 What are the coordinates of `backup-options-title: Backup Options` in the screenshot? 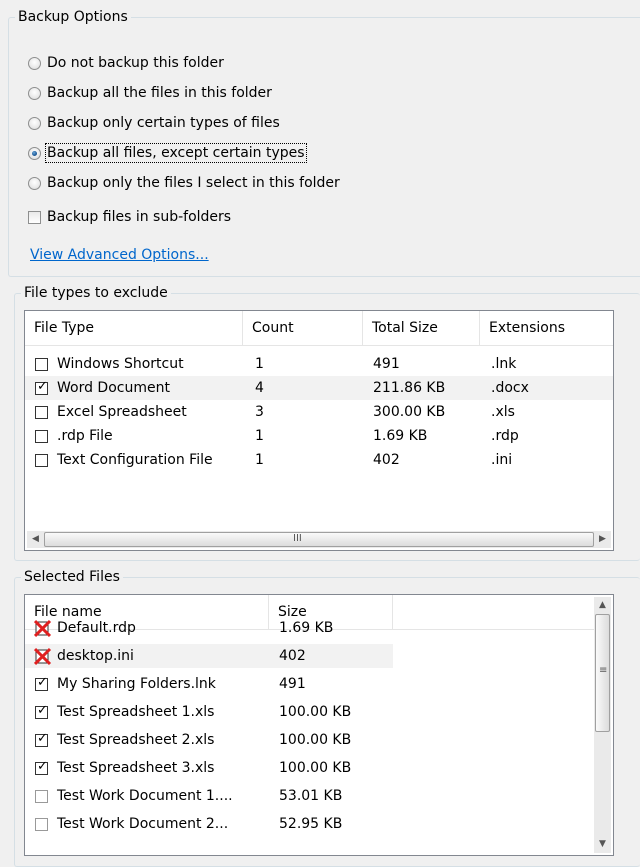 It's located at (73, 17).